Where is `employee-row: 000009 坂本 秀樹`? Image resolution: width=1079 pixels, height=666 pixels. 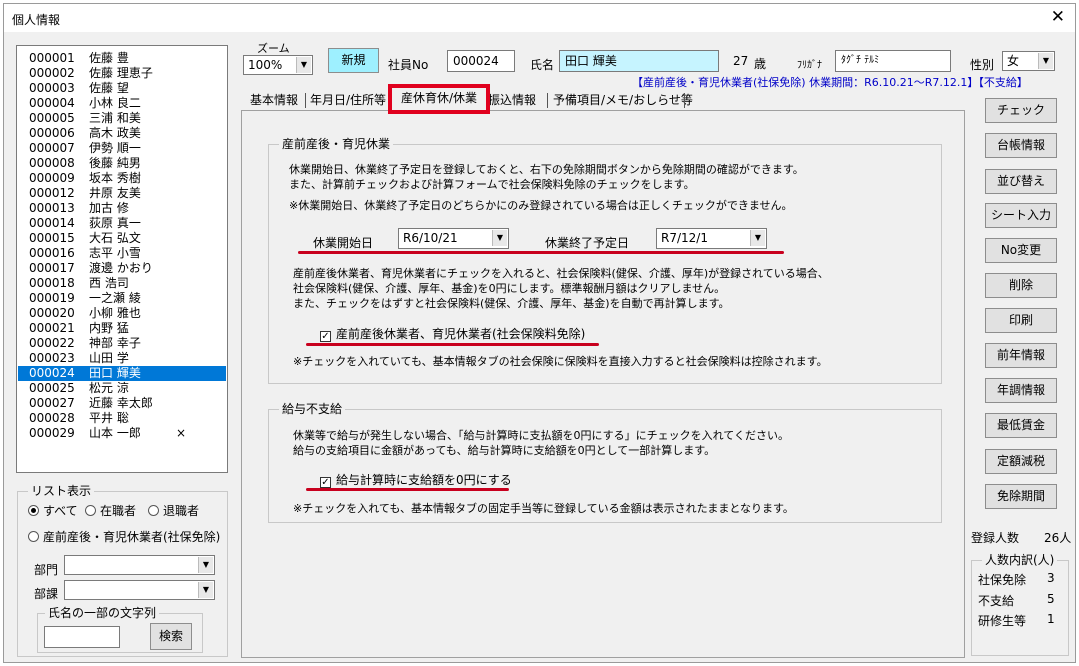 employee-row: 000009 坂本 秀樹 is located at coordinates (122, 178).